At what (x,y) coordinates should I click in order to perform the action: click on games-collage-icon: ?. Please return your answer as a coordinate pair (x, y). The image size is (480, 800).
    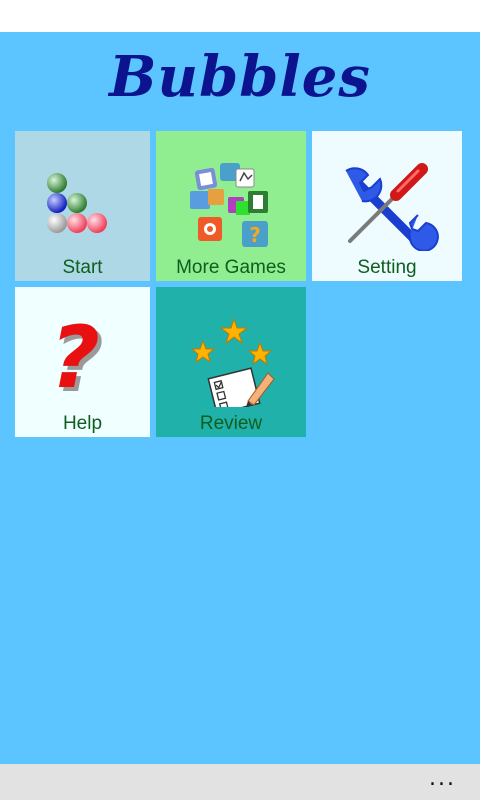
    Looking at the image, I should click on (229, 205).